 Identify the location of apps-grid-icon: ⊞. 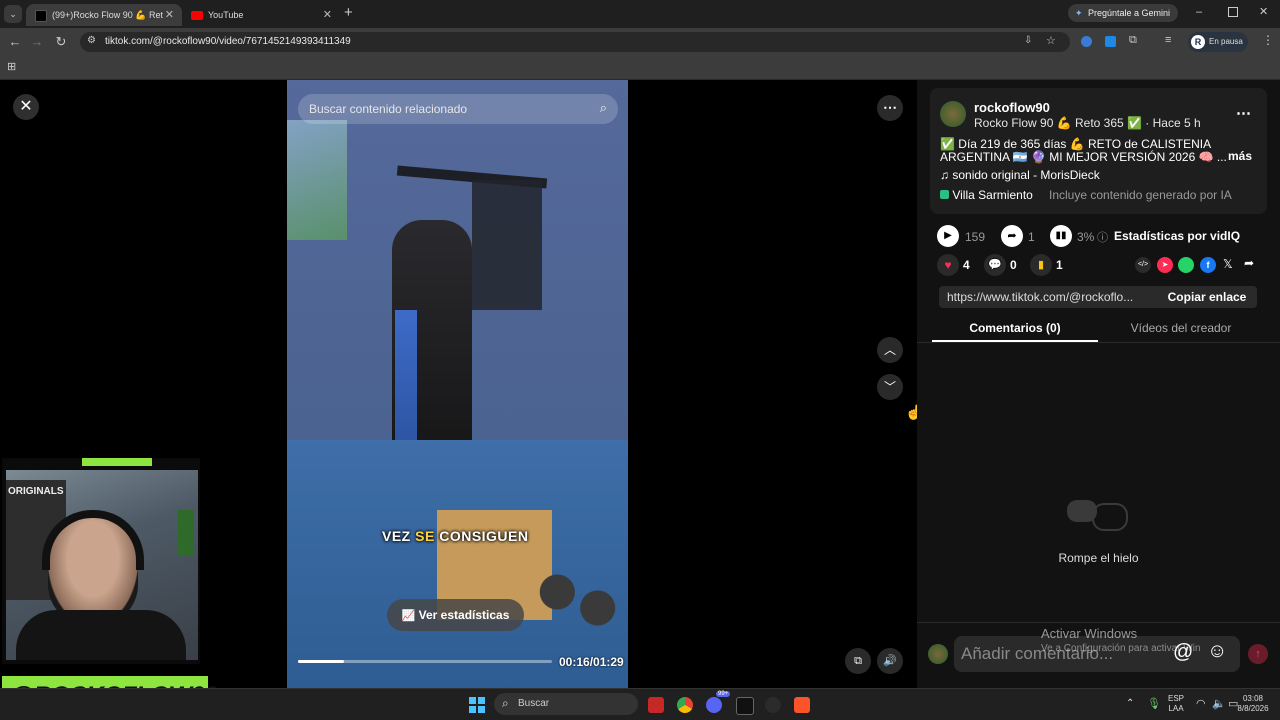
(11, 66).